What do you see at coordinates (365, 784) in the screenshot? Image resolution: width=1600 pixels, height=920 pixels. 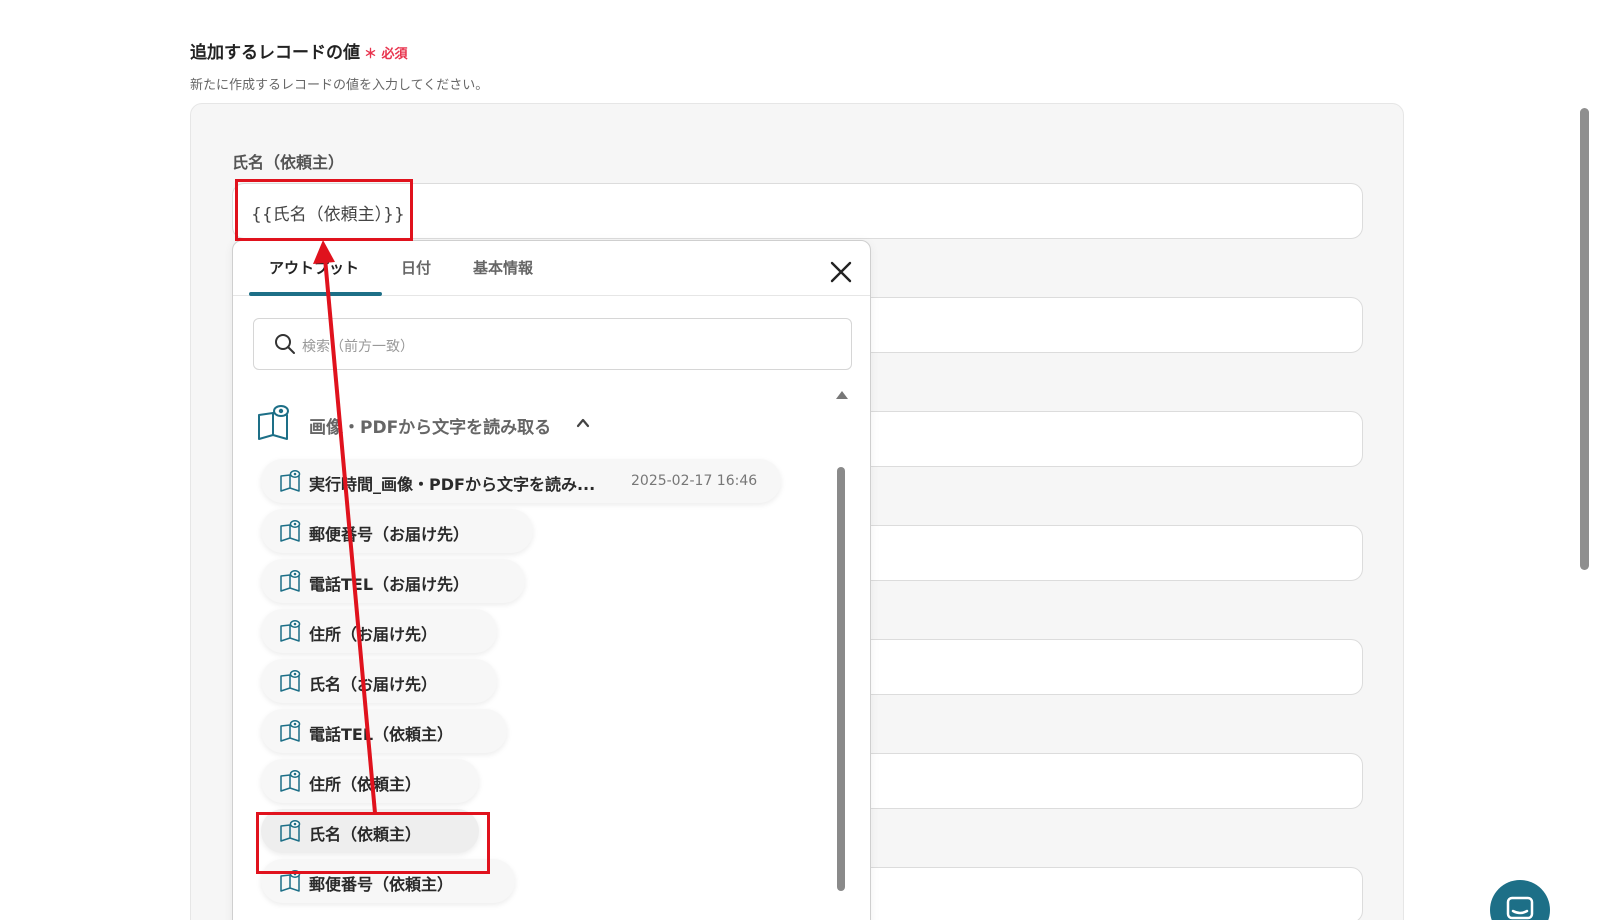 I see `output-item-label: 住所（依頼主）` at bounding box center [365, 784].